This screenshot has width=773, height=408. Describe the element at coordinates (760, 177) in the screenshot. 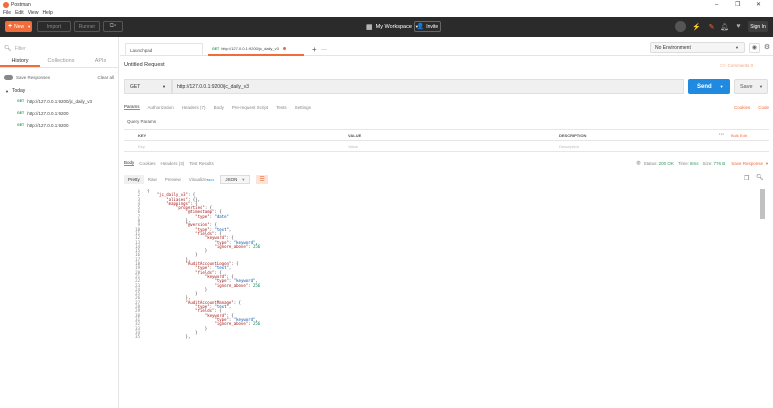

I see `search-icon: 🔍︎` at that location.